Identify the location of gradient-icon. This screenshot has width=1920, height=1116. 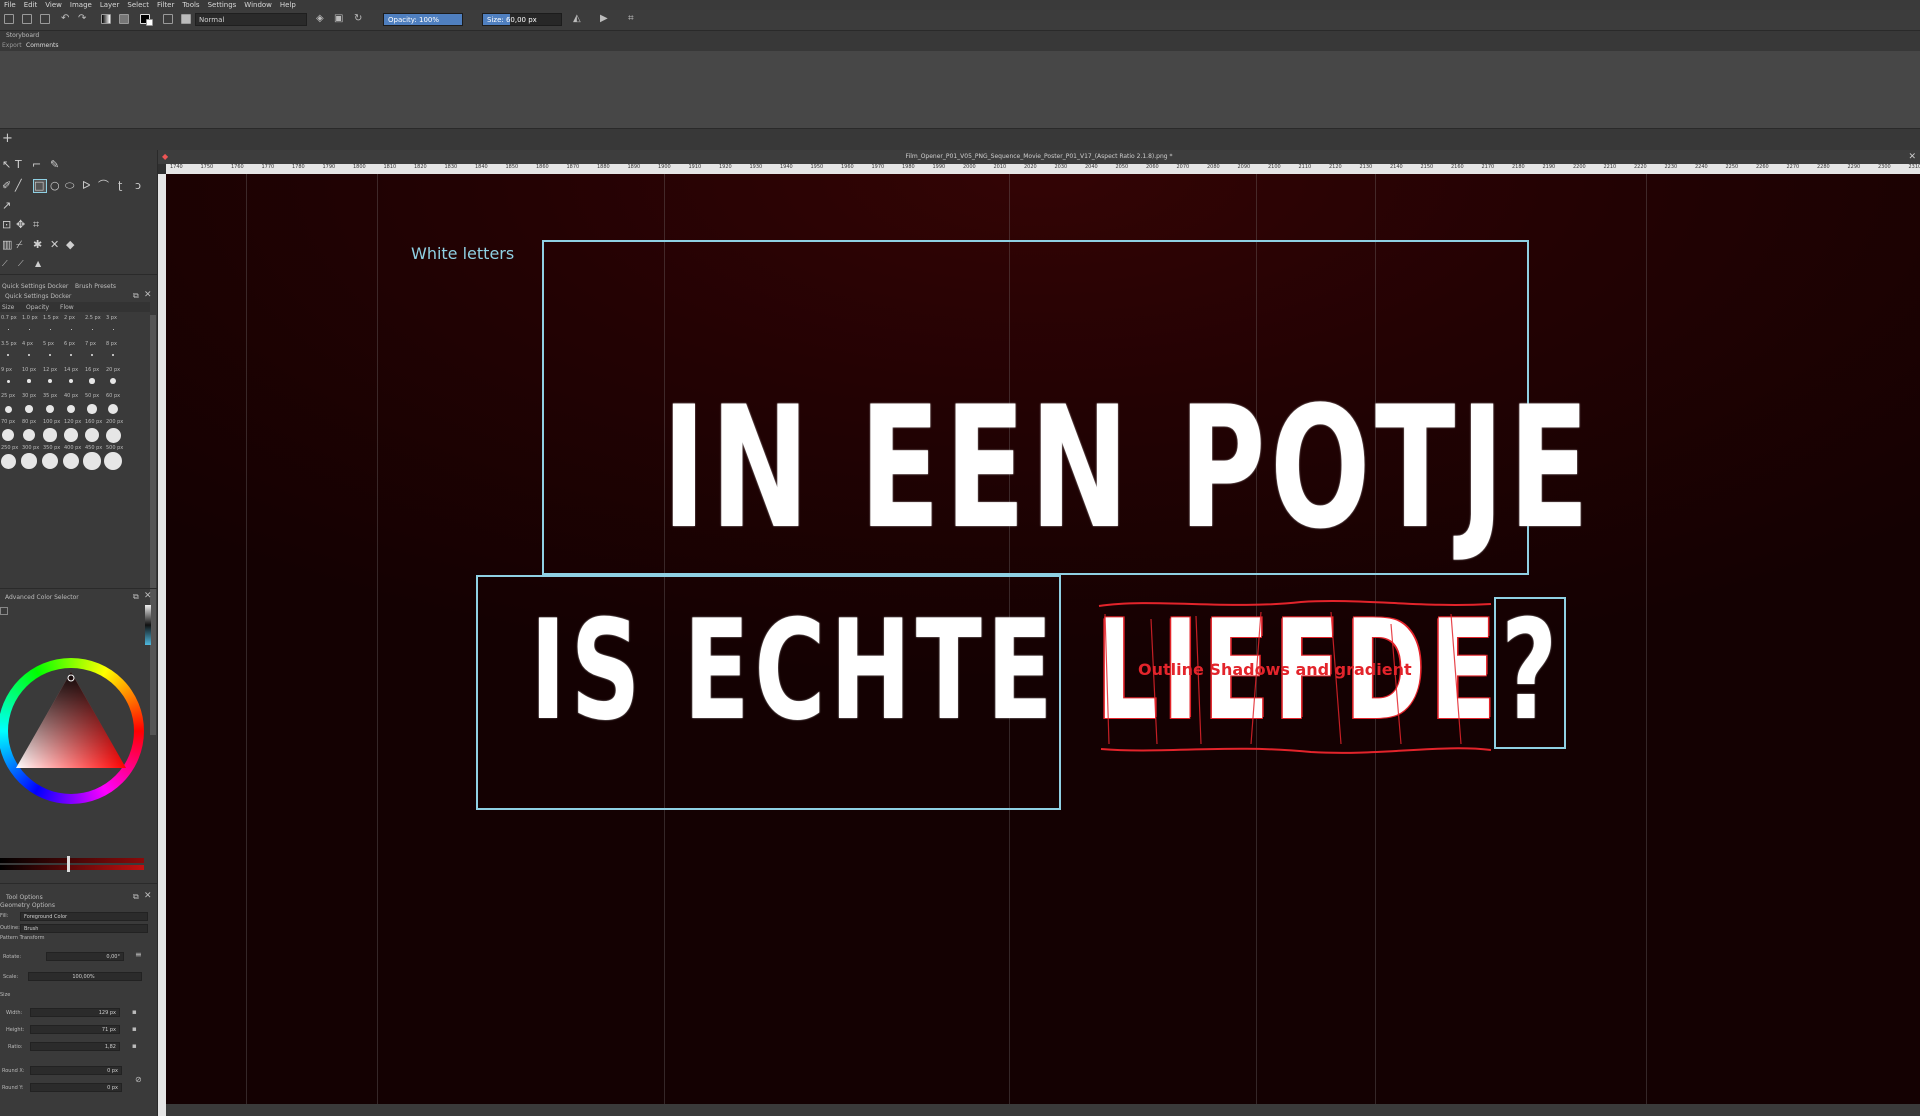
(106, 19).